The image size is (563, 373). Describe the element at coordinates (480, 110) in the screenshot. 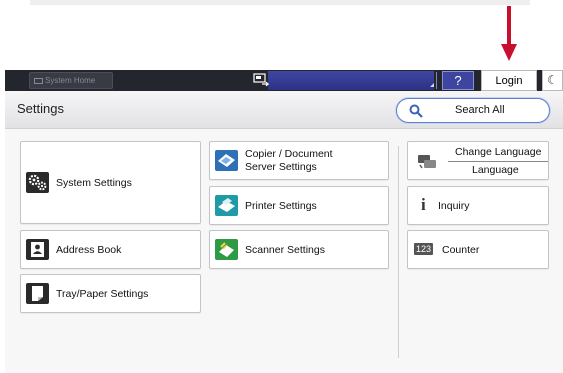

I see `search-all-label: Search All` at that location.